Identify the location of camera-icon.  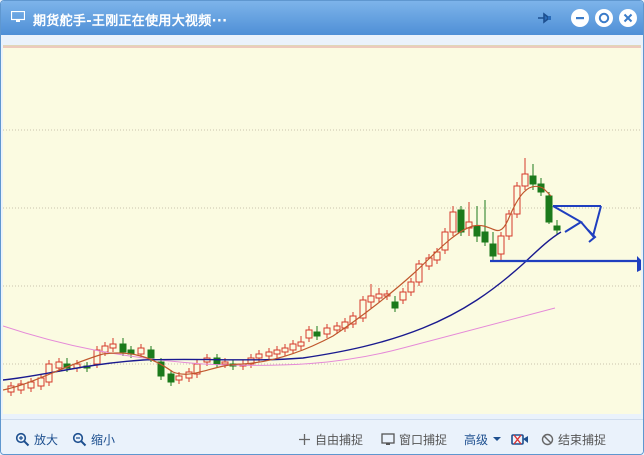
(519, 439).